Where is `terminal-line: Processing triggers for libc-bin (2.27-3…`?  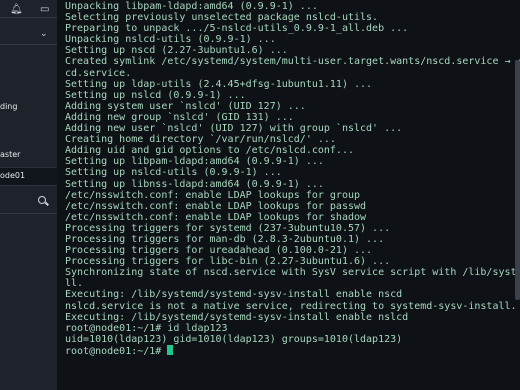 terminal-line: Processing triggers for libc-bin (2.27-3… is located at coordinates (228, 262).